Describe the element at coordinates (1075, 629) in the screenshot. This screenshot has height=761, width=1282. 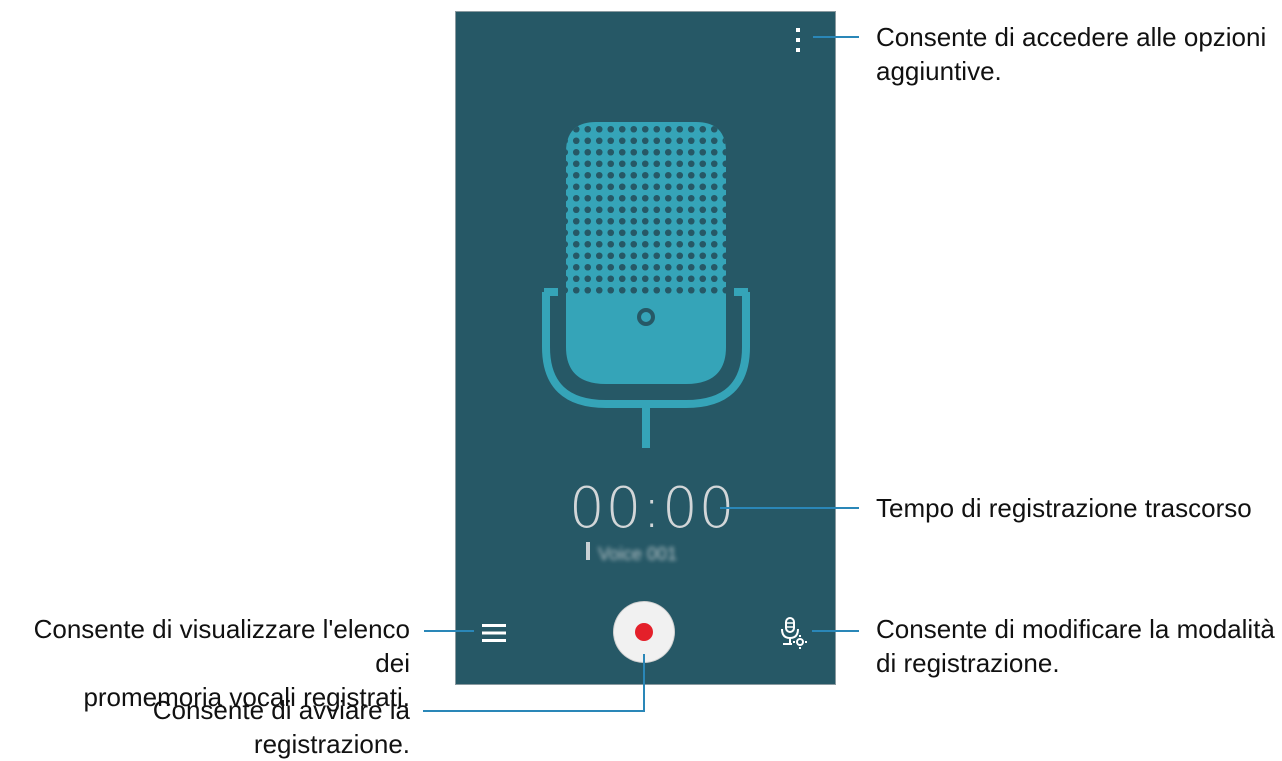
I see `callout-recording-mode-line-1: Consente di modificare la modalità` at that location.